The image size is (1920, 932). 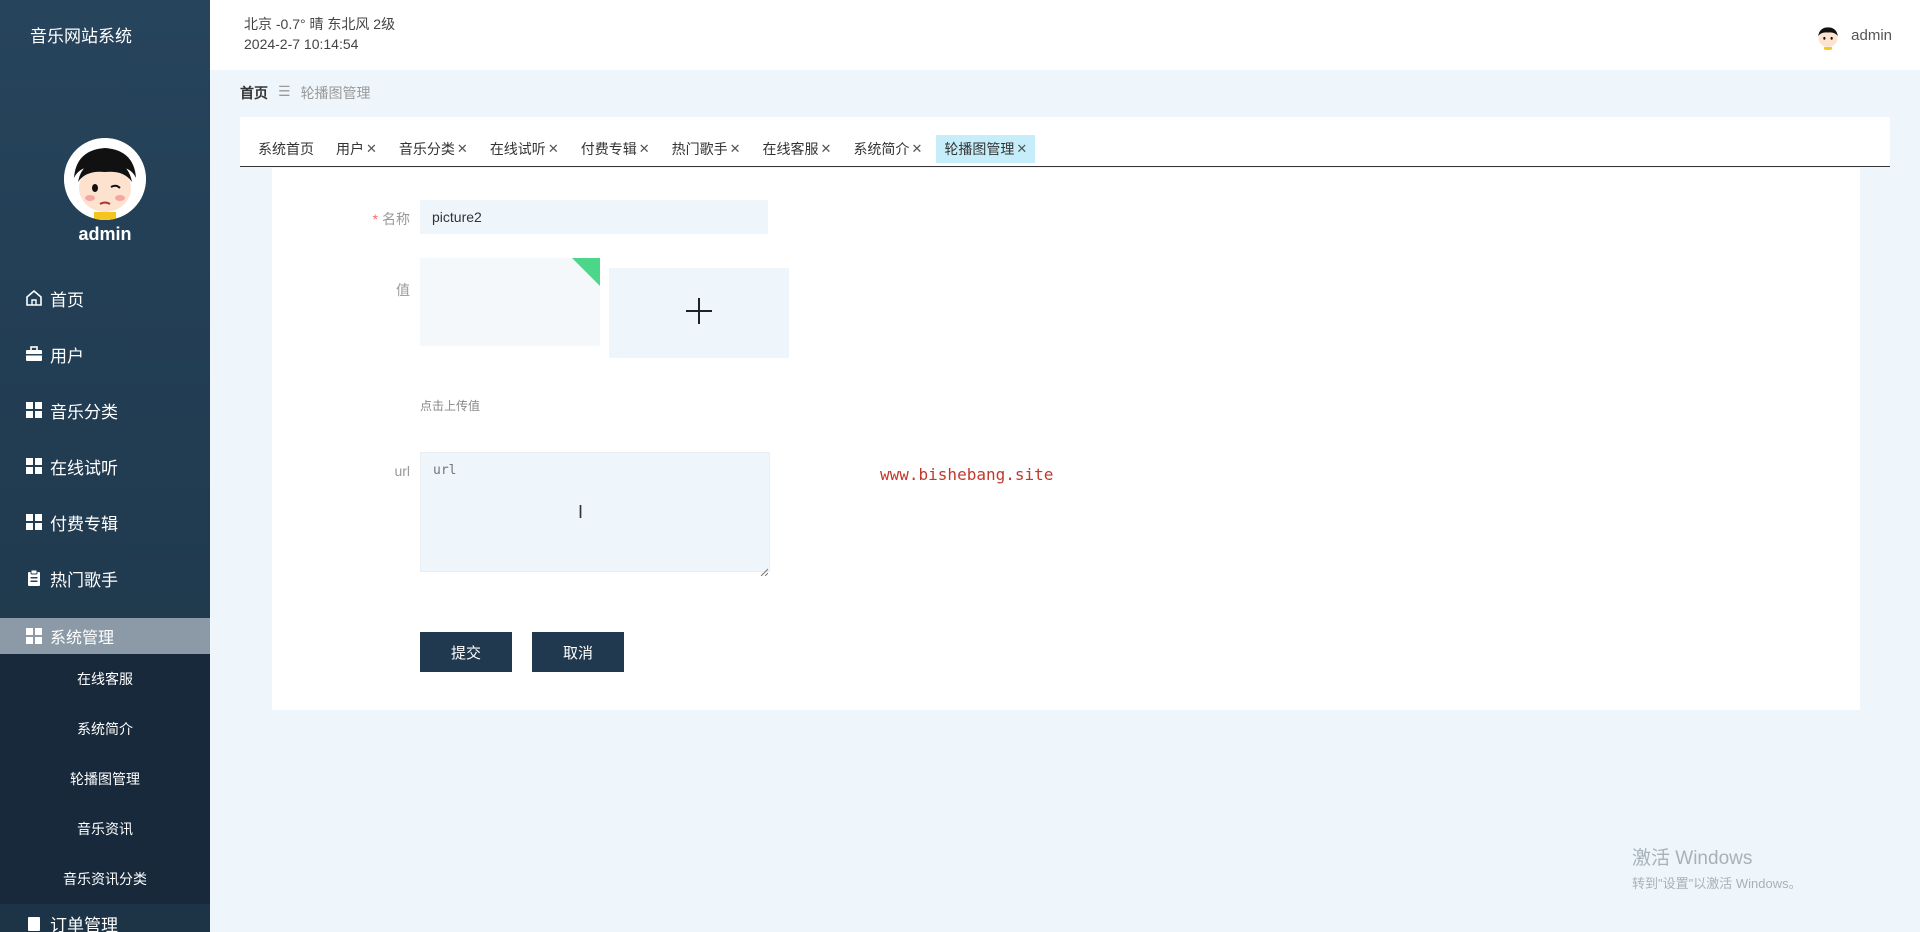 I want to click on sidebar-item-system-management: 系统管理, so click(x=105, y=636).